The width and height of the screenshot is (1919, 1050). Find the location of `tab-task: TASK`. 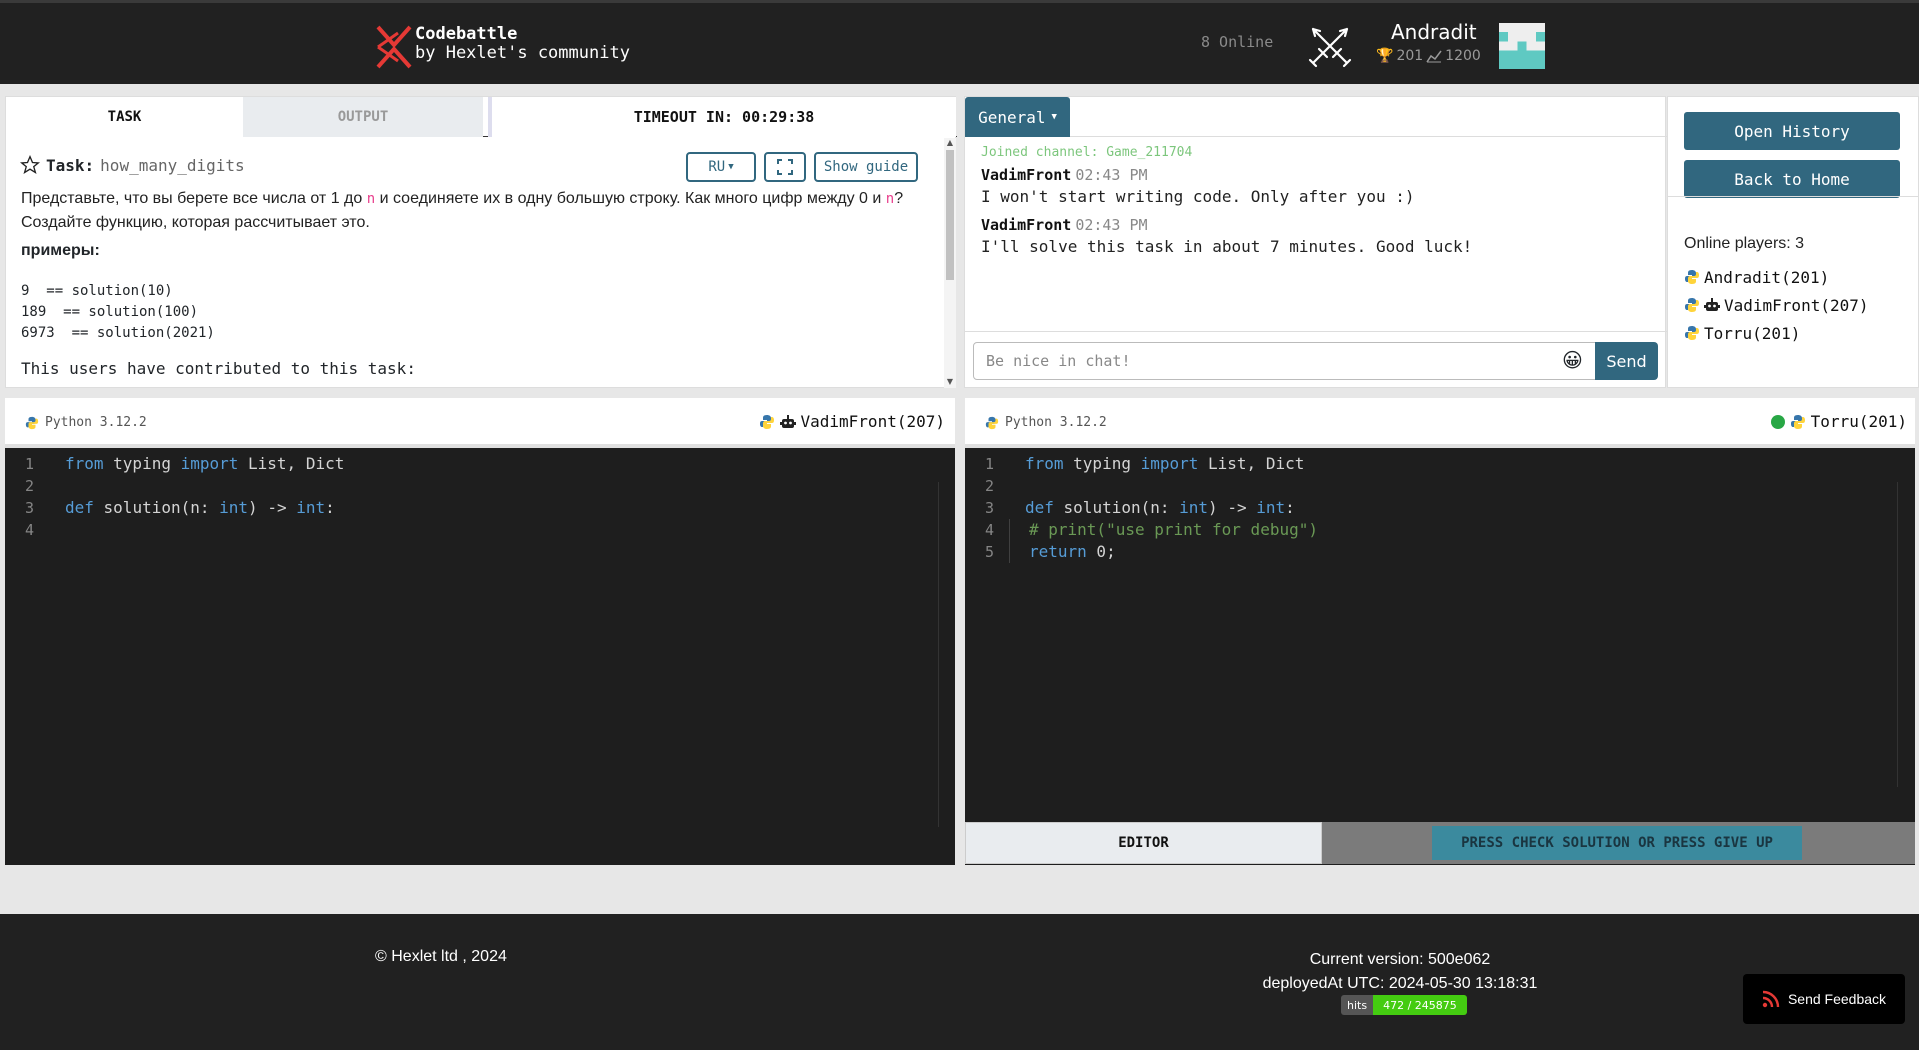

tab-task: TASK is located at coordinates (124, 117).